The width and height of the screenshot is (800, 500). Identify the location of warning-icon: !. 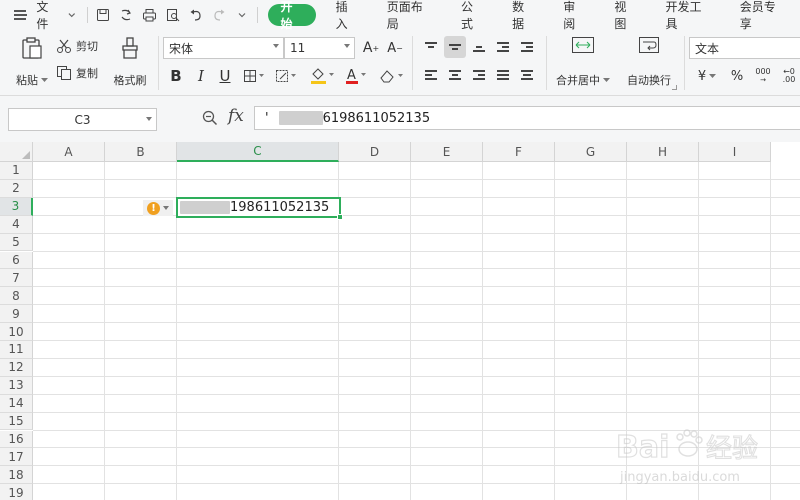
(153, 208).